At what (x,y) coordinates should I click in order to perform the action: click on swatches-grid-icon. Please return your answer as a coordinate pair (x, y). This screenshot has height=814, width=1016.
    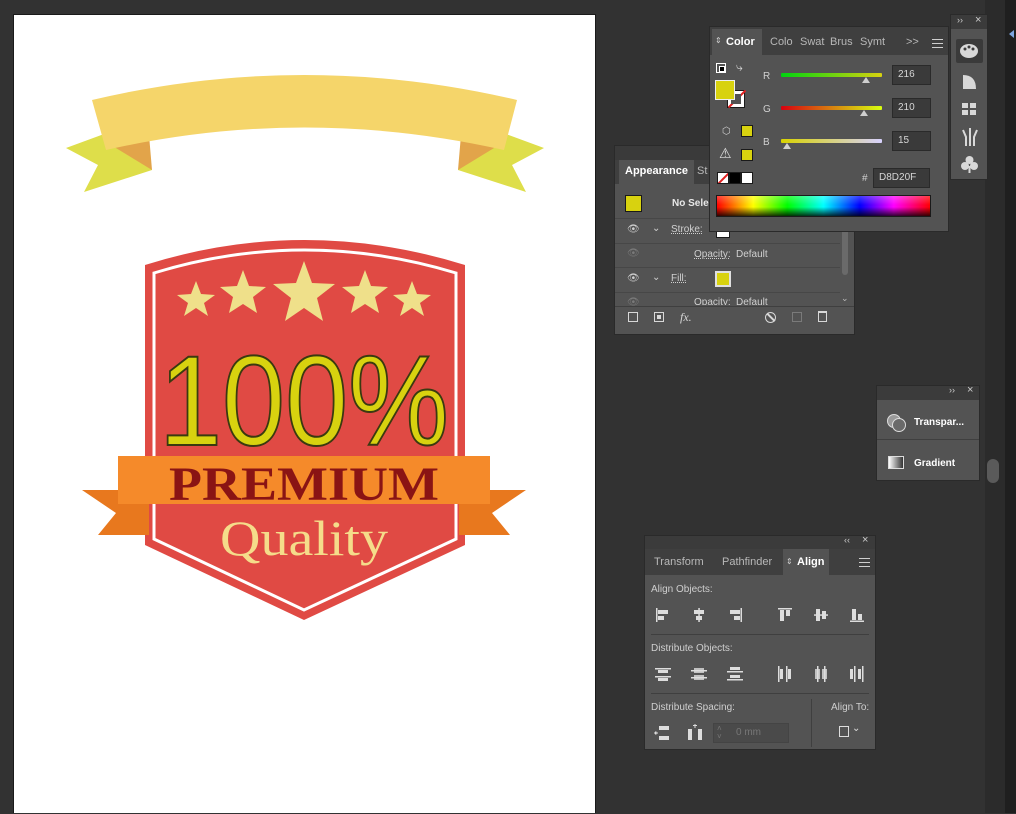
    Looking at the image, I should click on (969, 109).